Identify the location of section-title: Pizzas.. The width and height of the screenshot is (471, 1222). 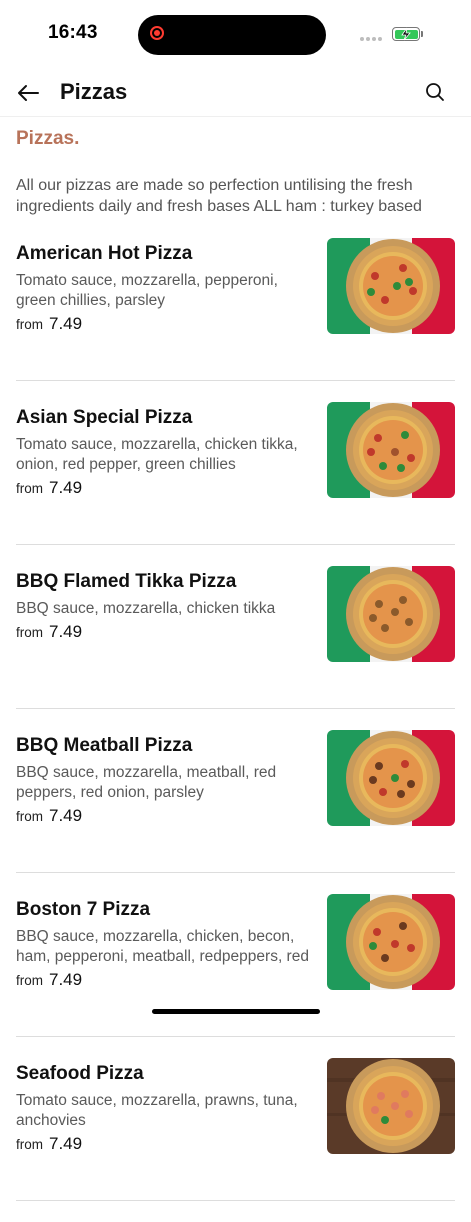
(48, 138).